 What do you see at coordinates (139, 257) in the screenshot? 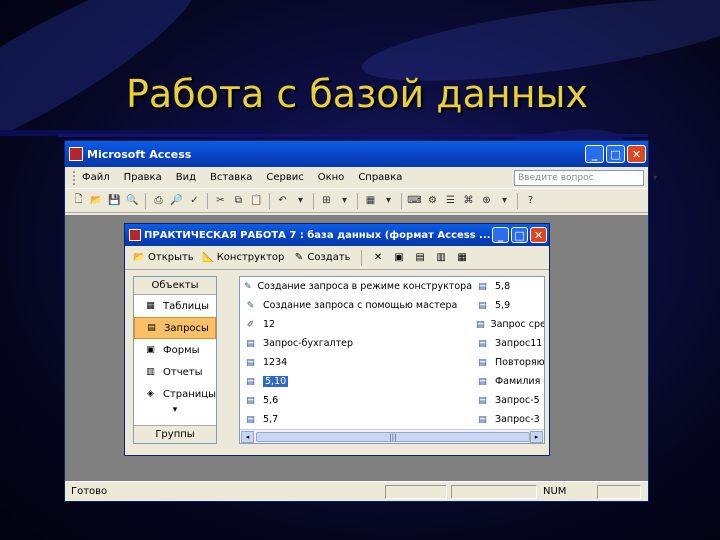
I see `open-object-icon: 📂` at bounding box center [139, 257].